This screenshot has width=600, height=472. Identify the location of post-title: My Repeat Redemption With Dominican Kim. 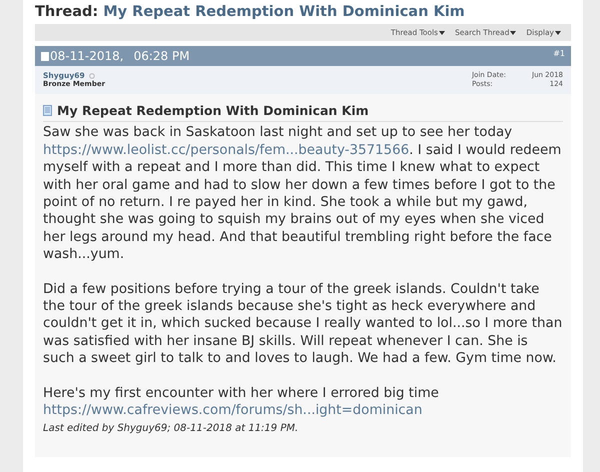
(213, 111).